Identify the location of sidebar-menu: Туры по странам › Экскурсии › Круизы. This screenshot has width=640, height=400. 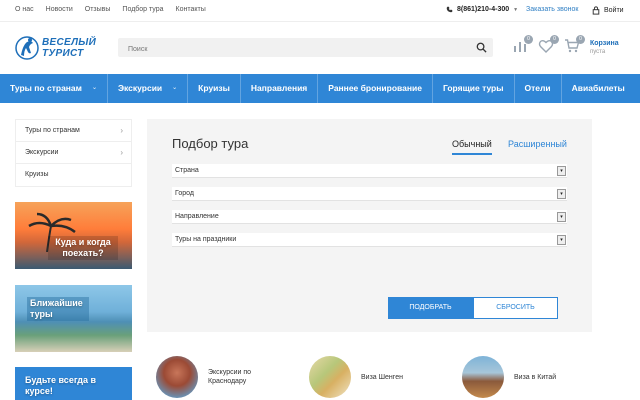
(73, 153).